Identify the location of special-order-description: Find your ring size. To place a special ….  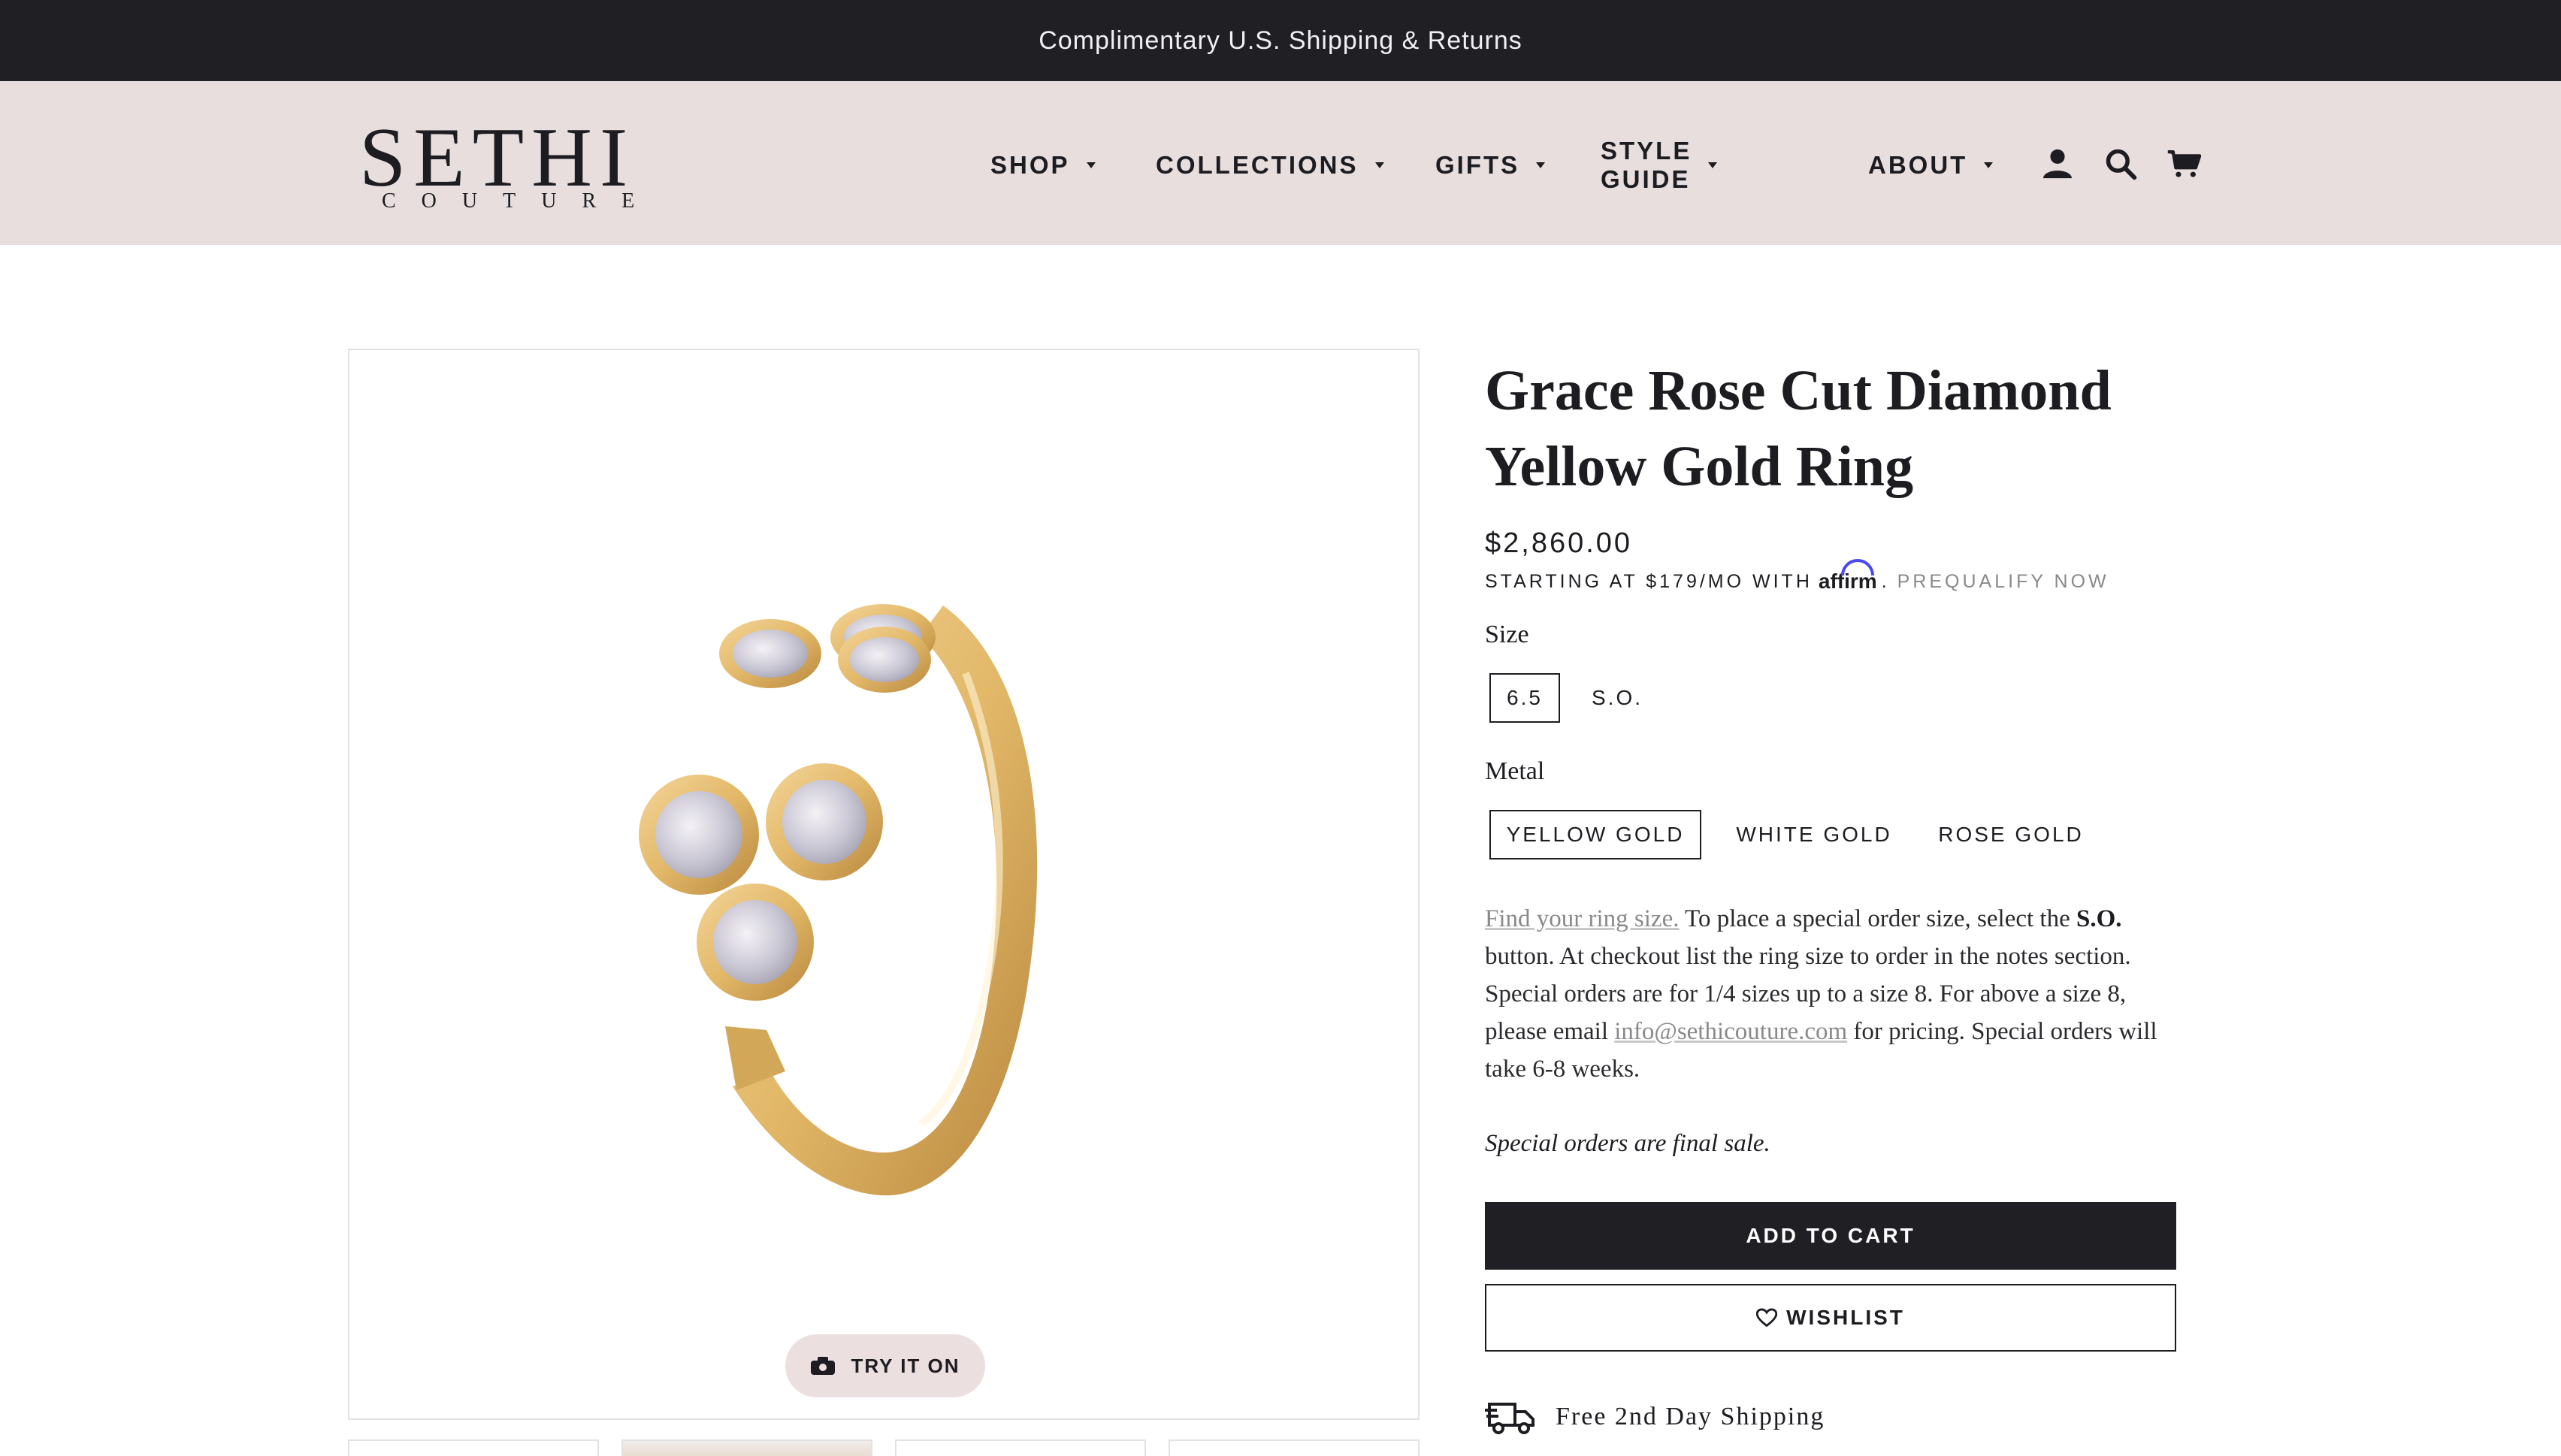
(1830, 994).